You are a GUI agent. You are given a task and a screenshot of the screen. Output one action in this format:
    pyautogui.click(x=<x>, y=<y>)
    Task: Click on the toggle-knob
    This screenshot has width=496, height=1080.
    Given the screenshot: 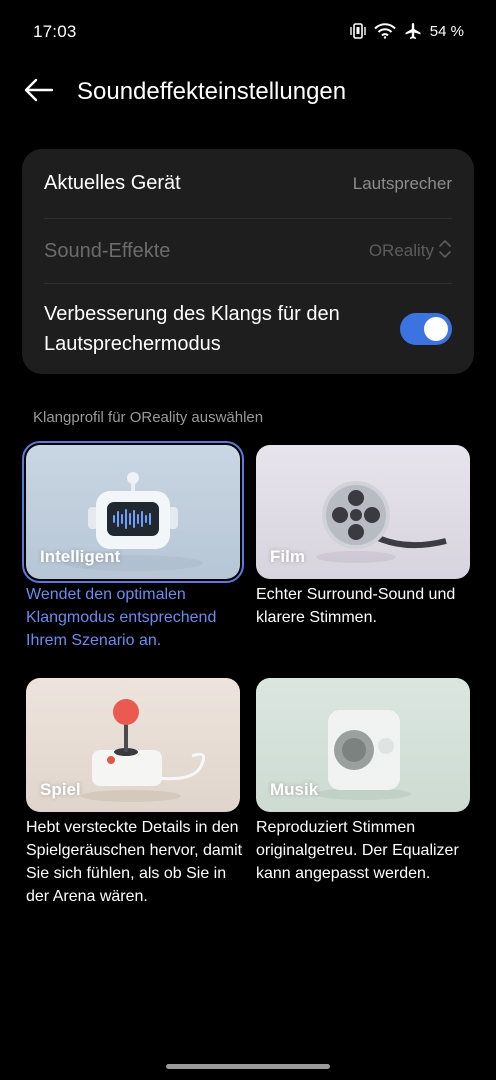 What is the action you would take?
    pyautogui.click(x=436, y=329)
    